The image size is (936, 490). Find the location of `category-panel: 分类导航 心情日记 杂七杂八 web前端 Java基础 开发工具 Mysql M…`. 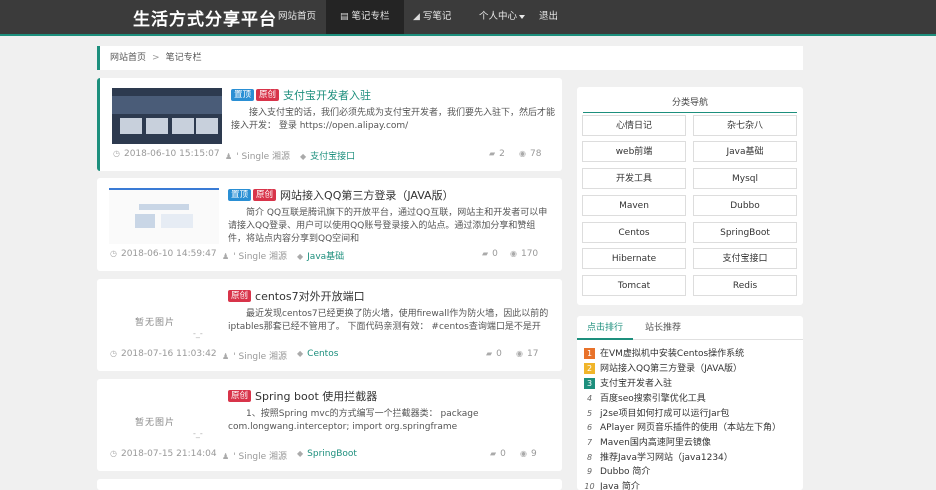

category-panel: 分类导航 心情日记 杂七杂八 web前端 Java基础 开发工具 Mysql M… is located at coordinates (690, 196).